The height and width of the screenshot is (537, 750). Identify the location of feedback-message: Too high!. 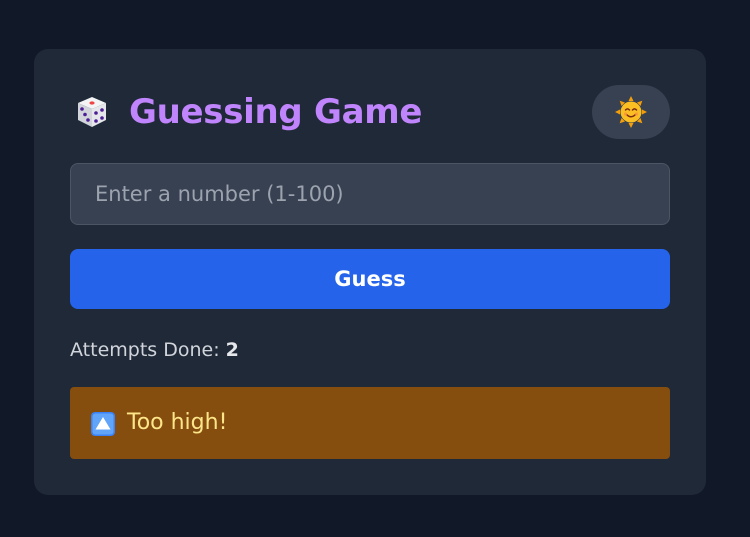
(370, 423).